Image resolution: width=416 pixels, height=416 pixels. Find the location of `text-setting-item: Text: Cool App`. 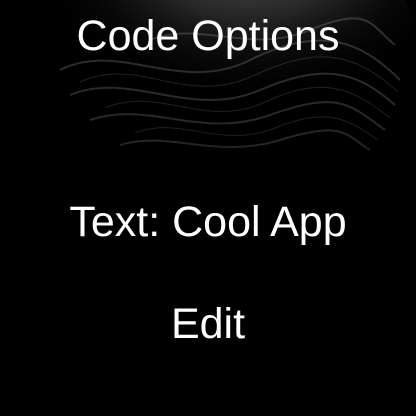

text-setting-item: Text: Cool App is located at coordinates (208, 222).